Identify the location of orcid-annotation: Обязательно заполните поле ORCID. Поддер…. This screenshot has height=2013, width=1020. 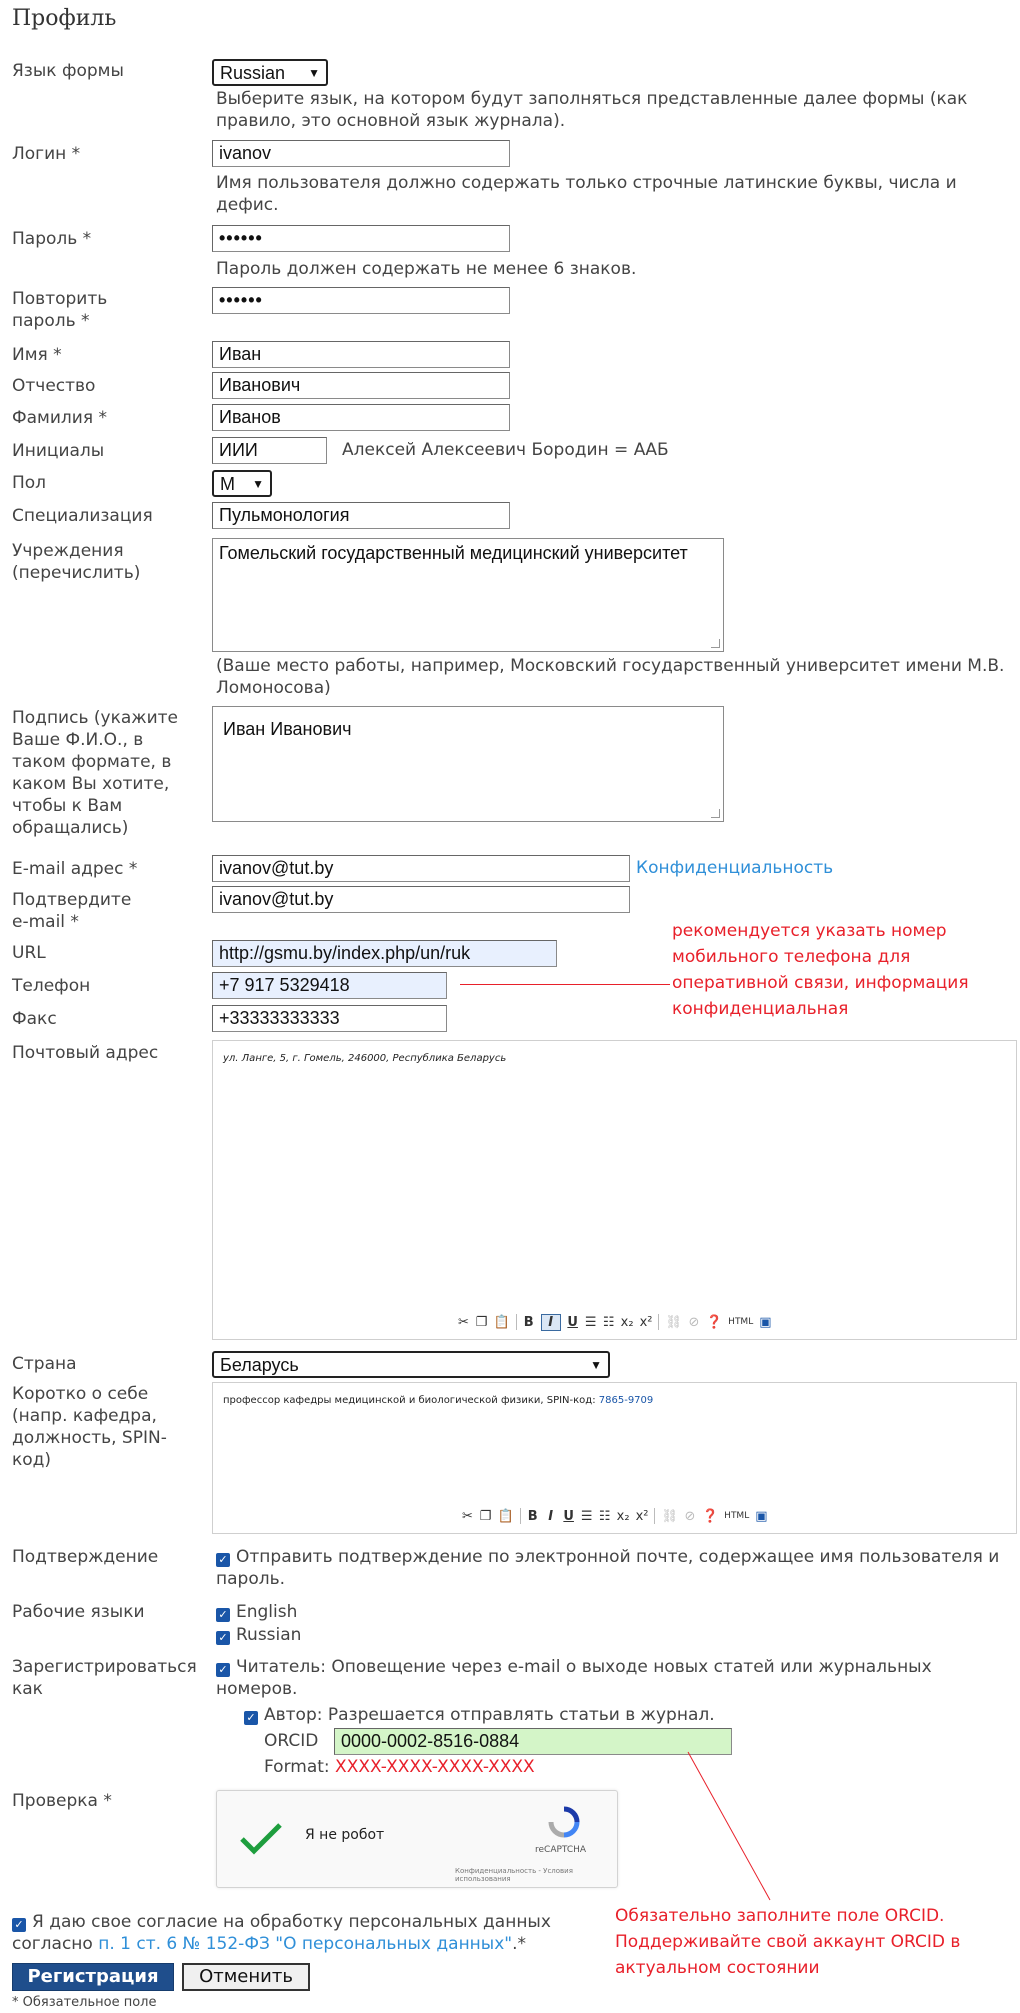
(788, 1942).